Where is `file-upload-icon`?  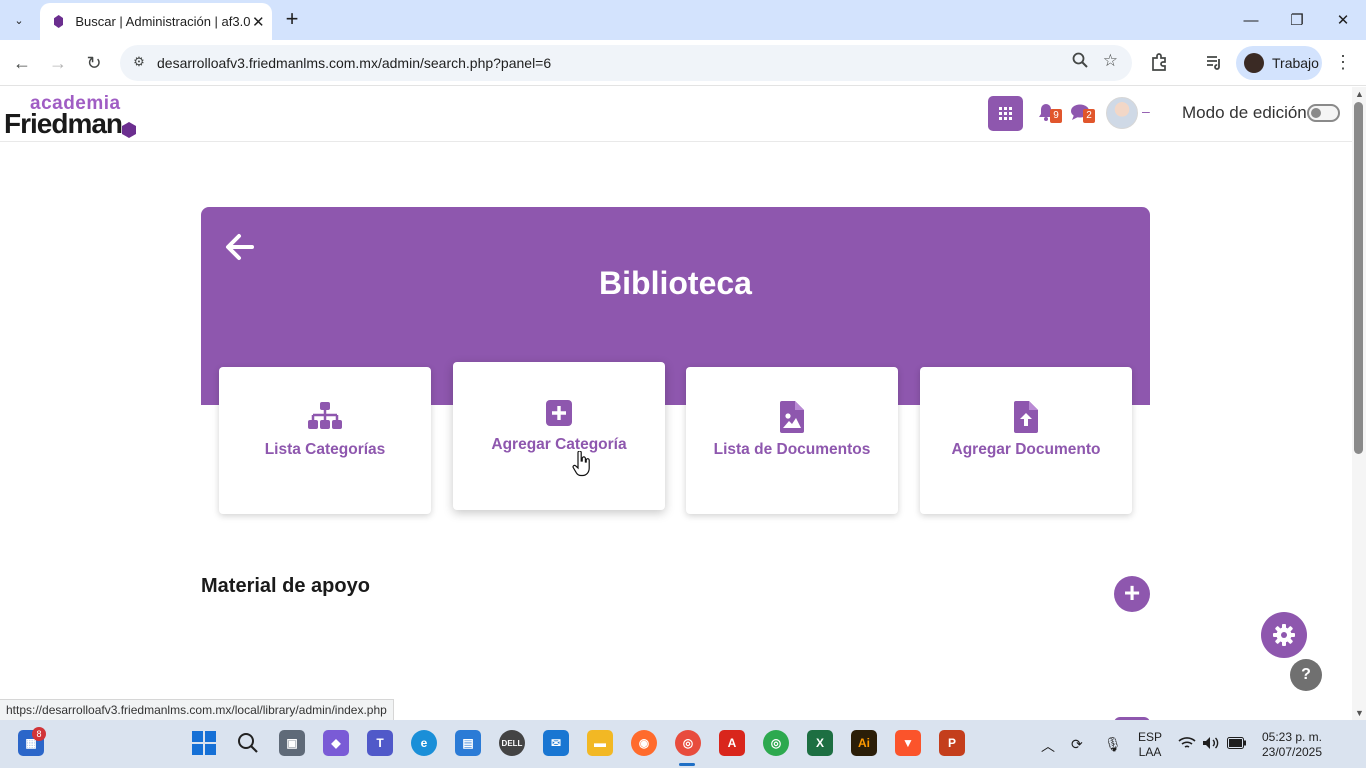
file-upload-icon is located at coordinates (1026, 417).